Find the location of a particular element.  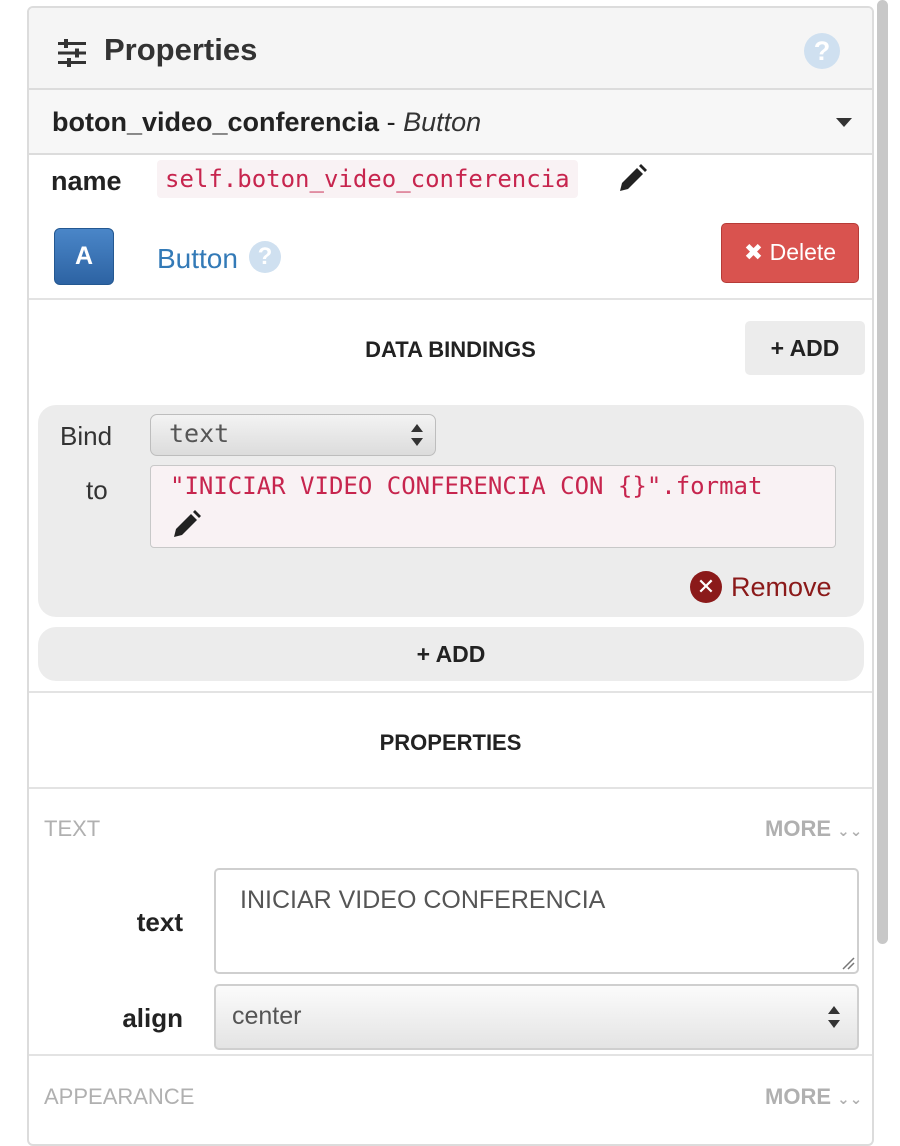

sliders-icon is located at coordinates (72, 53).